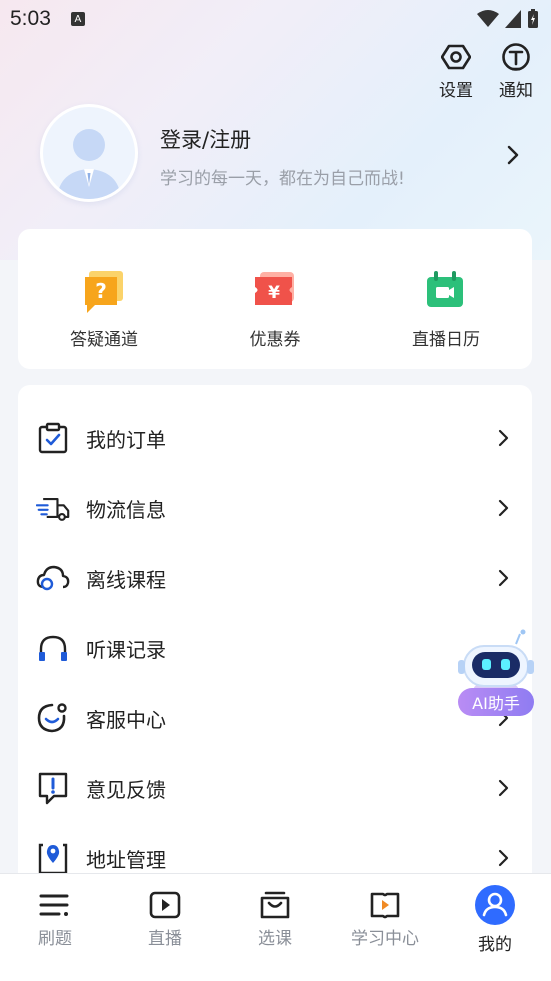 This screenshot has height=981, width=551. What do you see at coordinates (275, 905) in the screenshot?
I see `shopping-bag-icon` at bounding box center [275, 905].